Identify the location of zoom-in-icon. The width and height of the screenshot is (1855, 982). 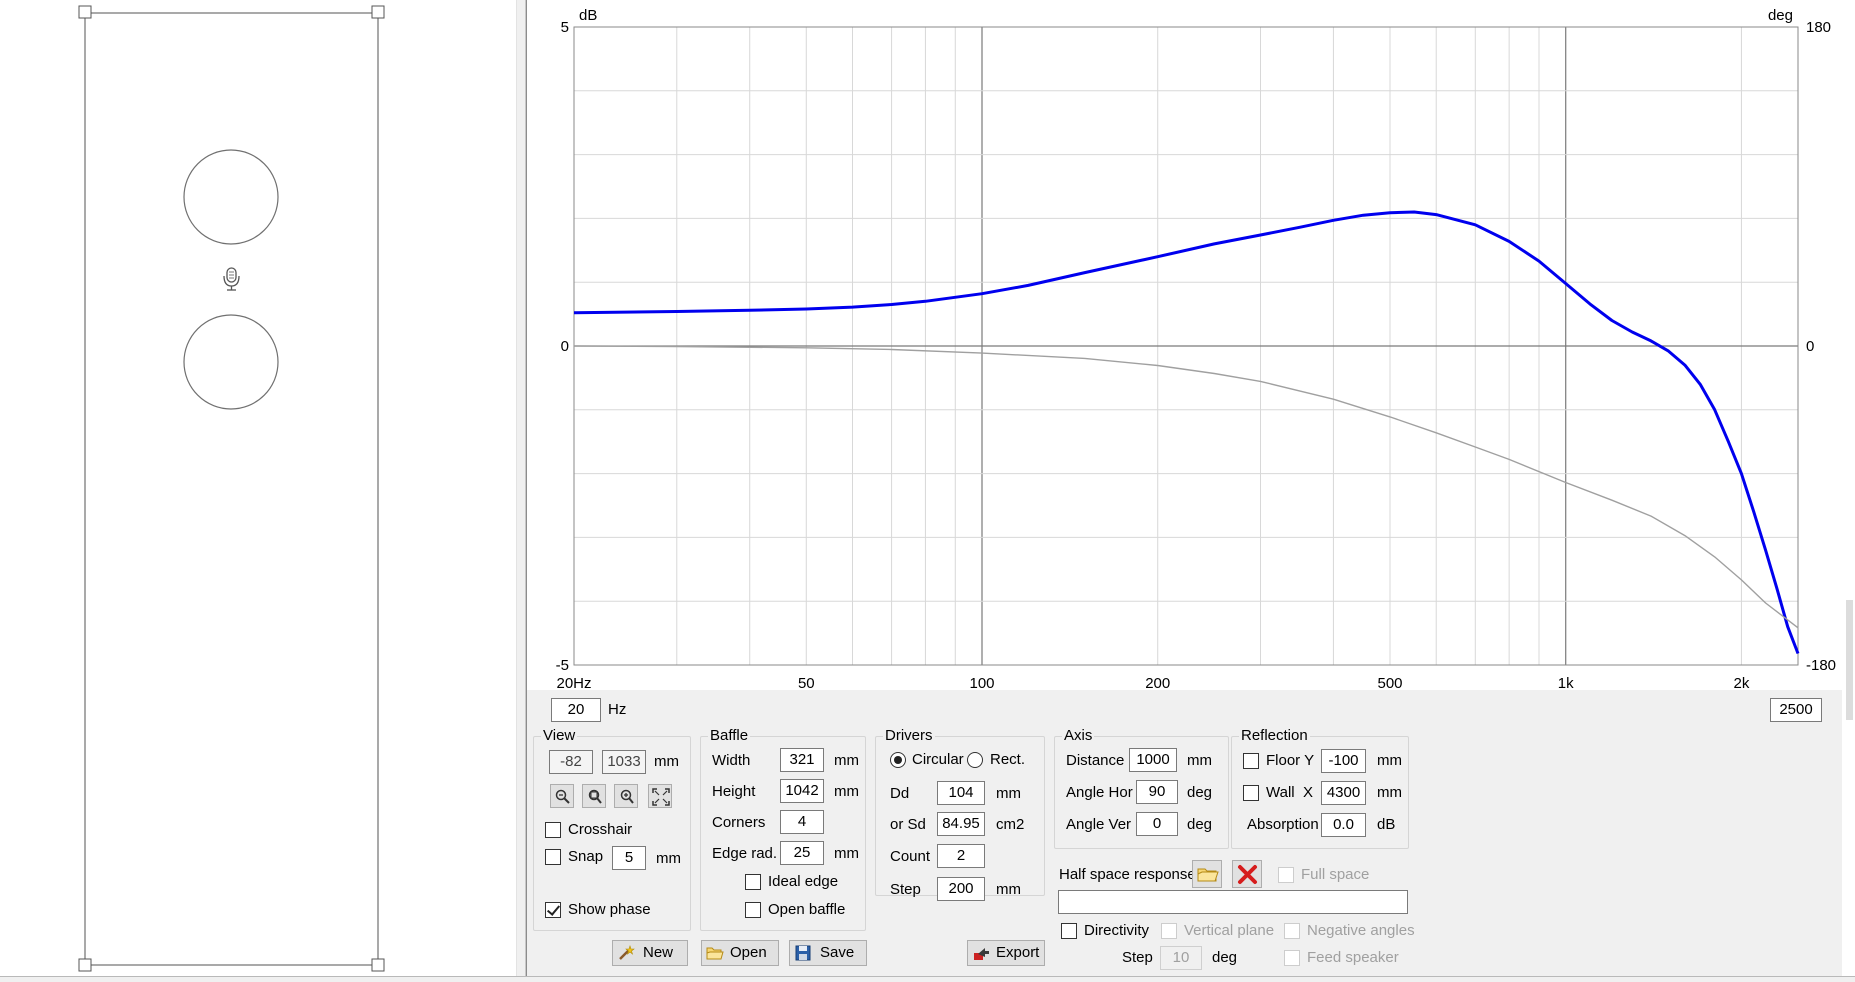
(627, 796).